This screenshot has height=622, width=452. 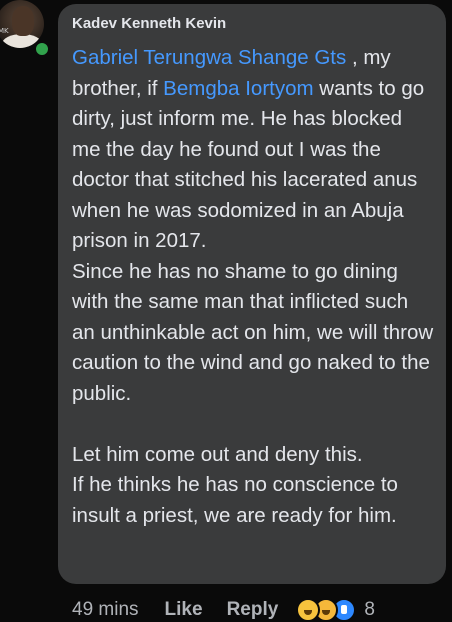 I want to click on comment-paragraph-3: Let him come out and deny this., so click(x=217, y=454).